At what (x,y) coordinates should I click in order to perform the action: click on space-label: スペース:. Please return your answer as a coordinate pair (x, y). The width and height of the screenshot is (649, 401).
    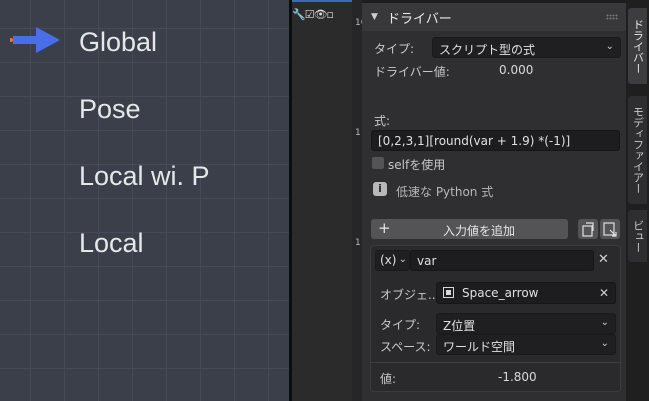
    Looking at the image, I should click on (405, 347).